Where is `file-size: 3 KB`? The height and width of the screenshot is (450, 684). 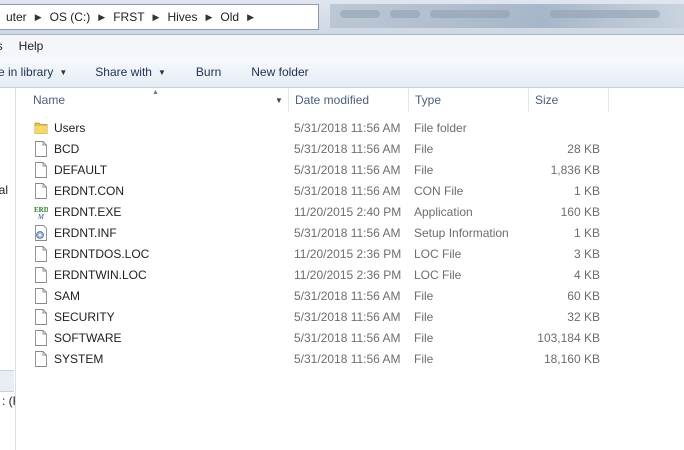
file-size: 3 KB is located at coordinates (586, 254).